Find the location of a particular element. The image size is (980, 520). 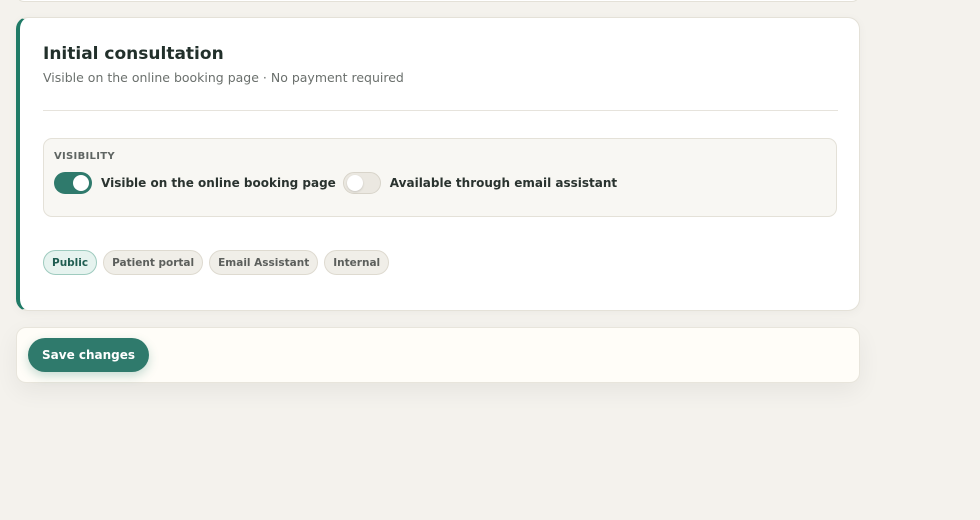

service-title: Initial consultation is located at coordinates (133, 54).